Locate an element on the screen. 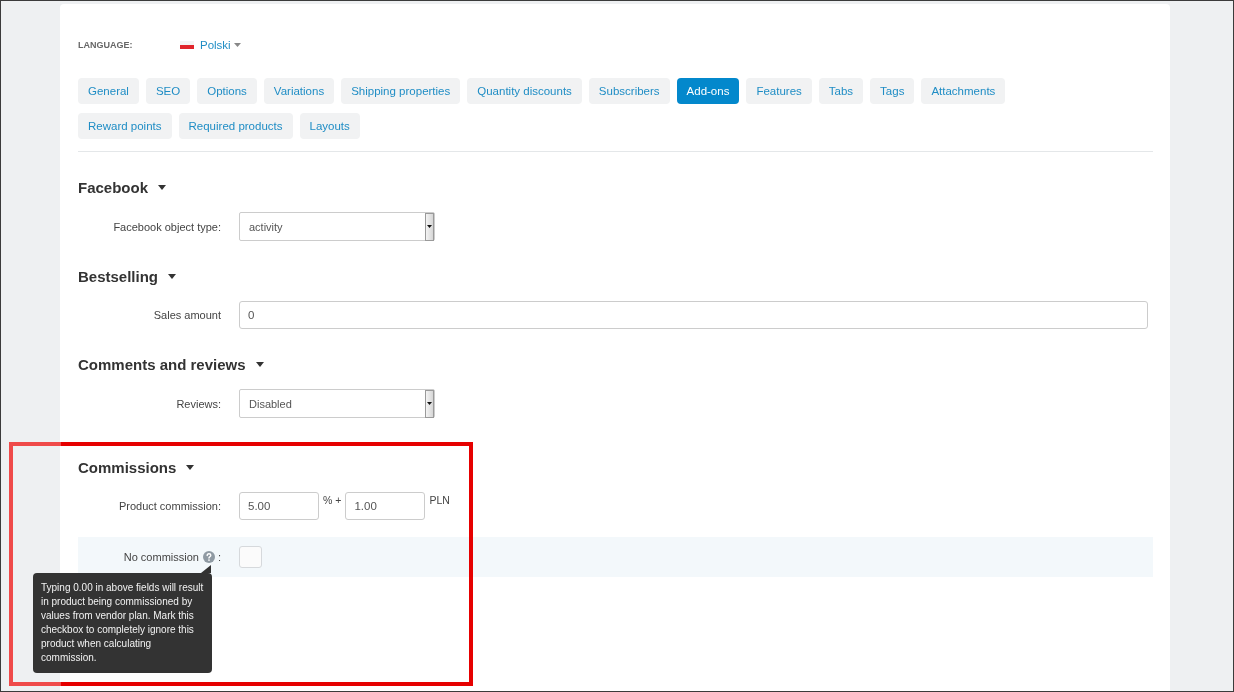  checkbox is located at coordinates (250, 557).